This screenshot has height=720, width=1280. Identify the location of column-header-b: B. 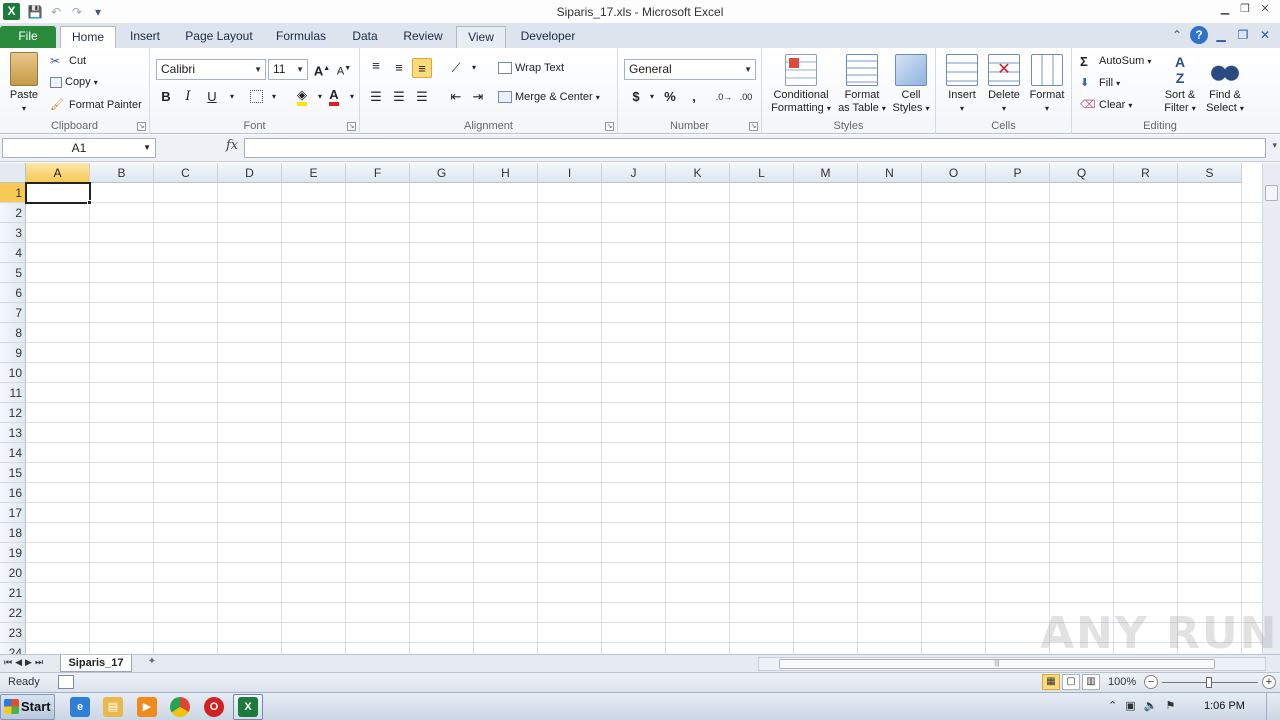
(122, 173).